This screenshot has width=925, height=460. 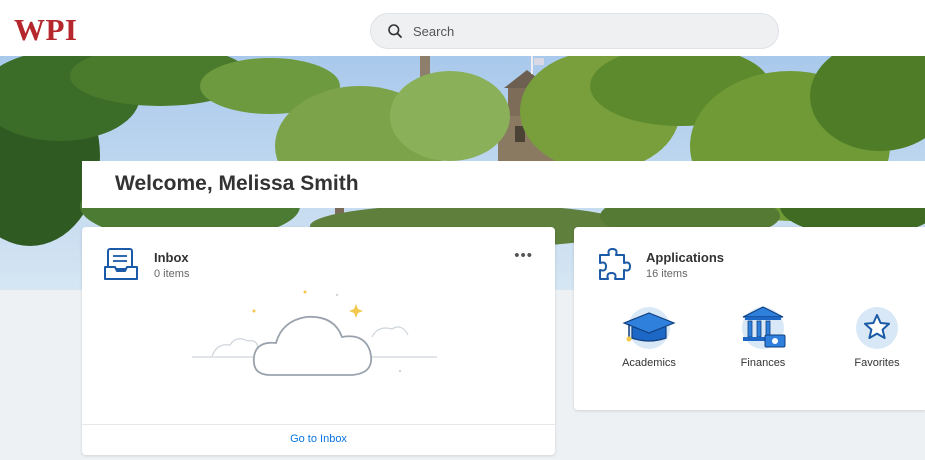 I want to click on search-bar, so click(x=574, y=31).